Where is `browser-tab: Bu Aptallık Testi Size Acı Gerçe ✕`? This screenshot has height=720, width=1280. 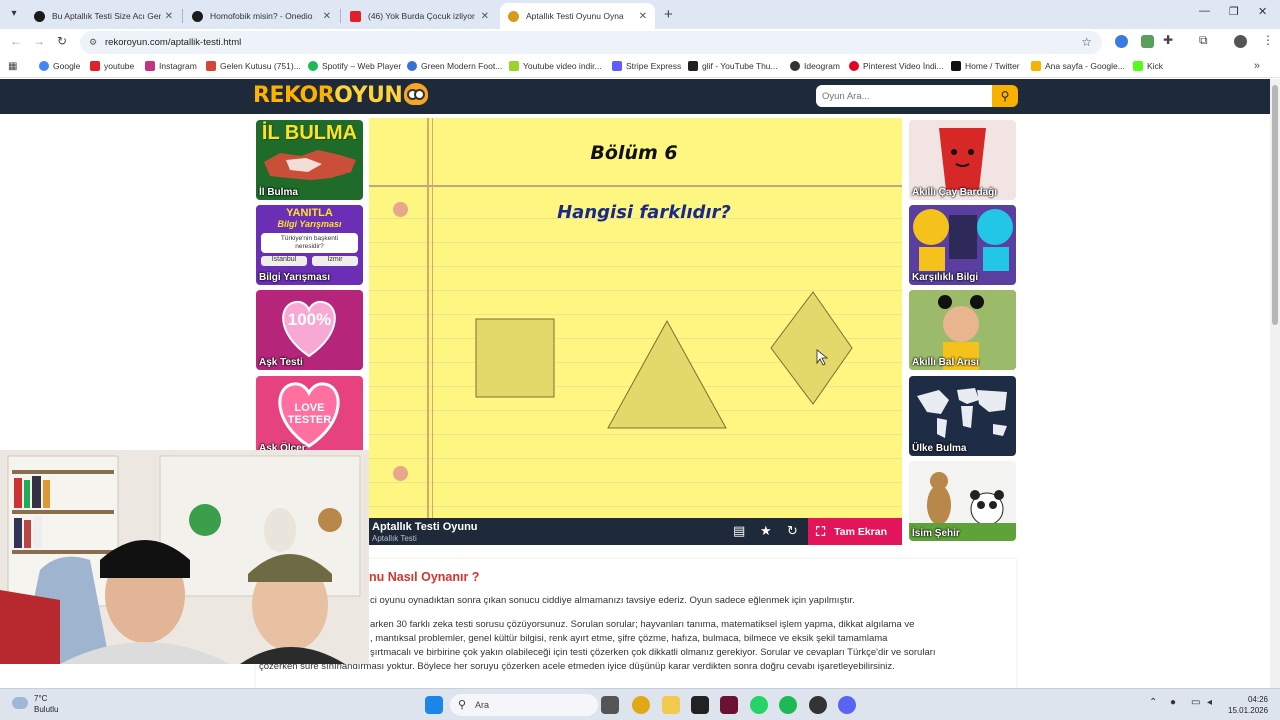 browser-tab: Bu Aptallık Testi Size Acı Gerçe ✕ is located at coordinates (103, 16).